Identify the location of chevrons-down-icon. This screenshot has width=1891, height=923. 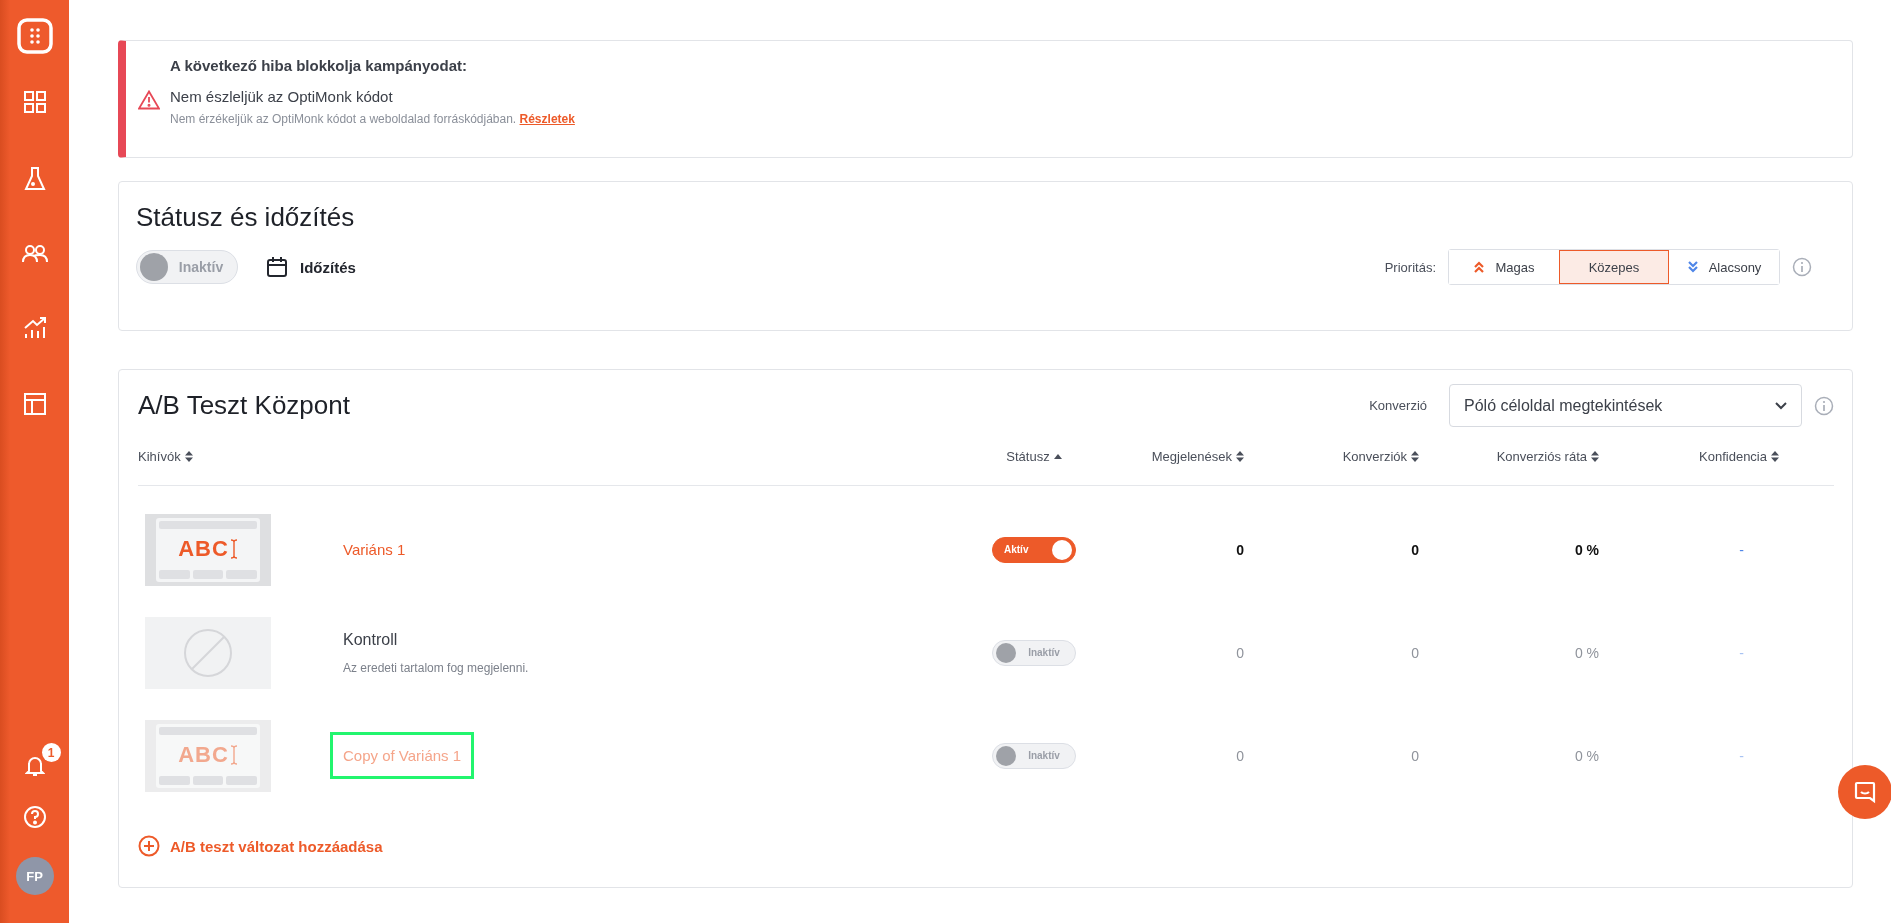
(1692, 267).